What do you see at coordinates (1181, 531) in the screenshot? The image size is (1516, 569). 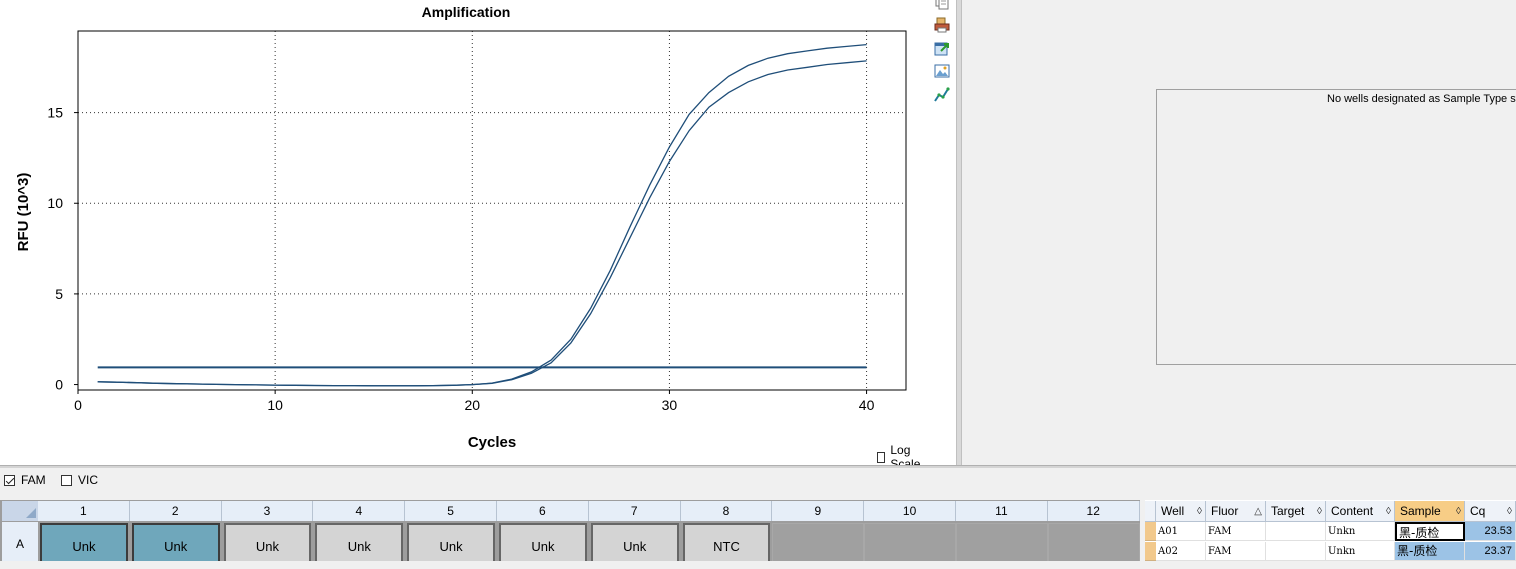 I see `cell-well: A01` at bounding box center [1181, 531].